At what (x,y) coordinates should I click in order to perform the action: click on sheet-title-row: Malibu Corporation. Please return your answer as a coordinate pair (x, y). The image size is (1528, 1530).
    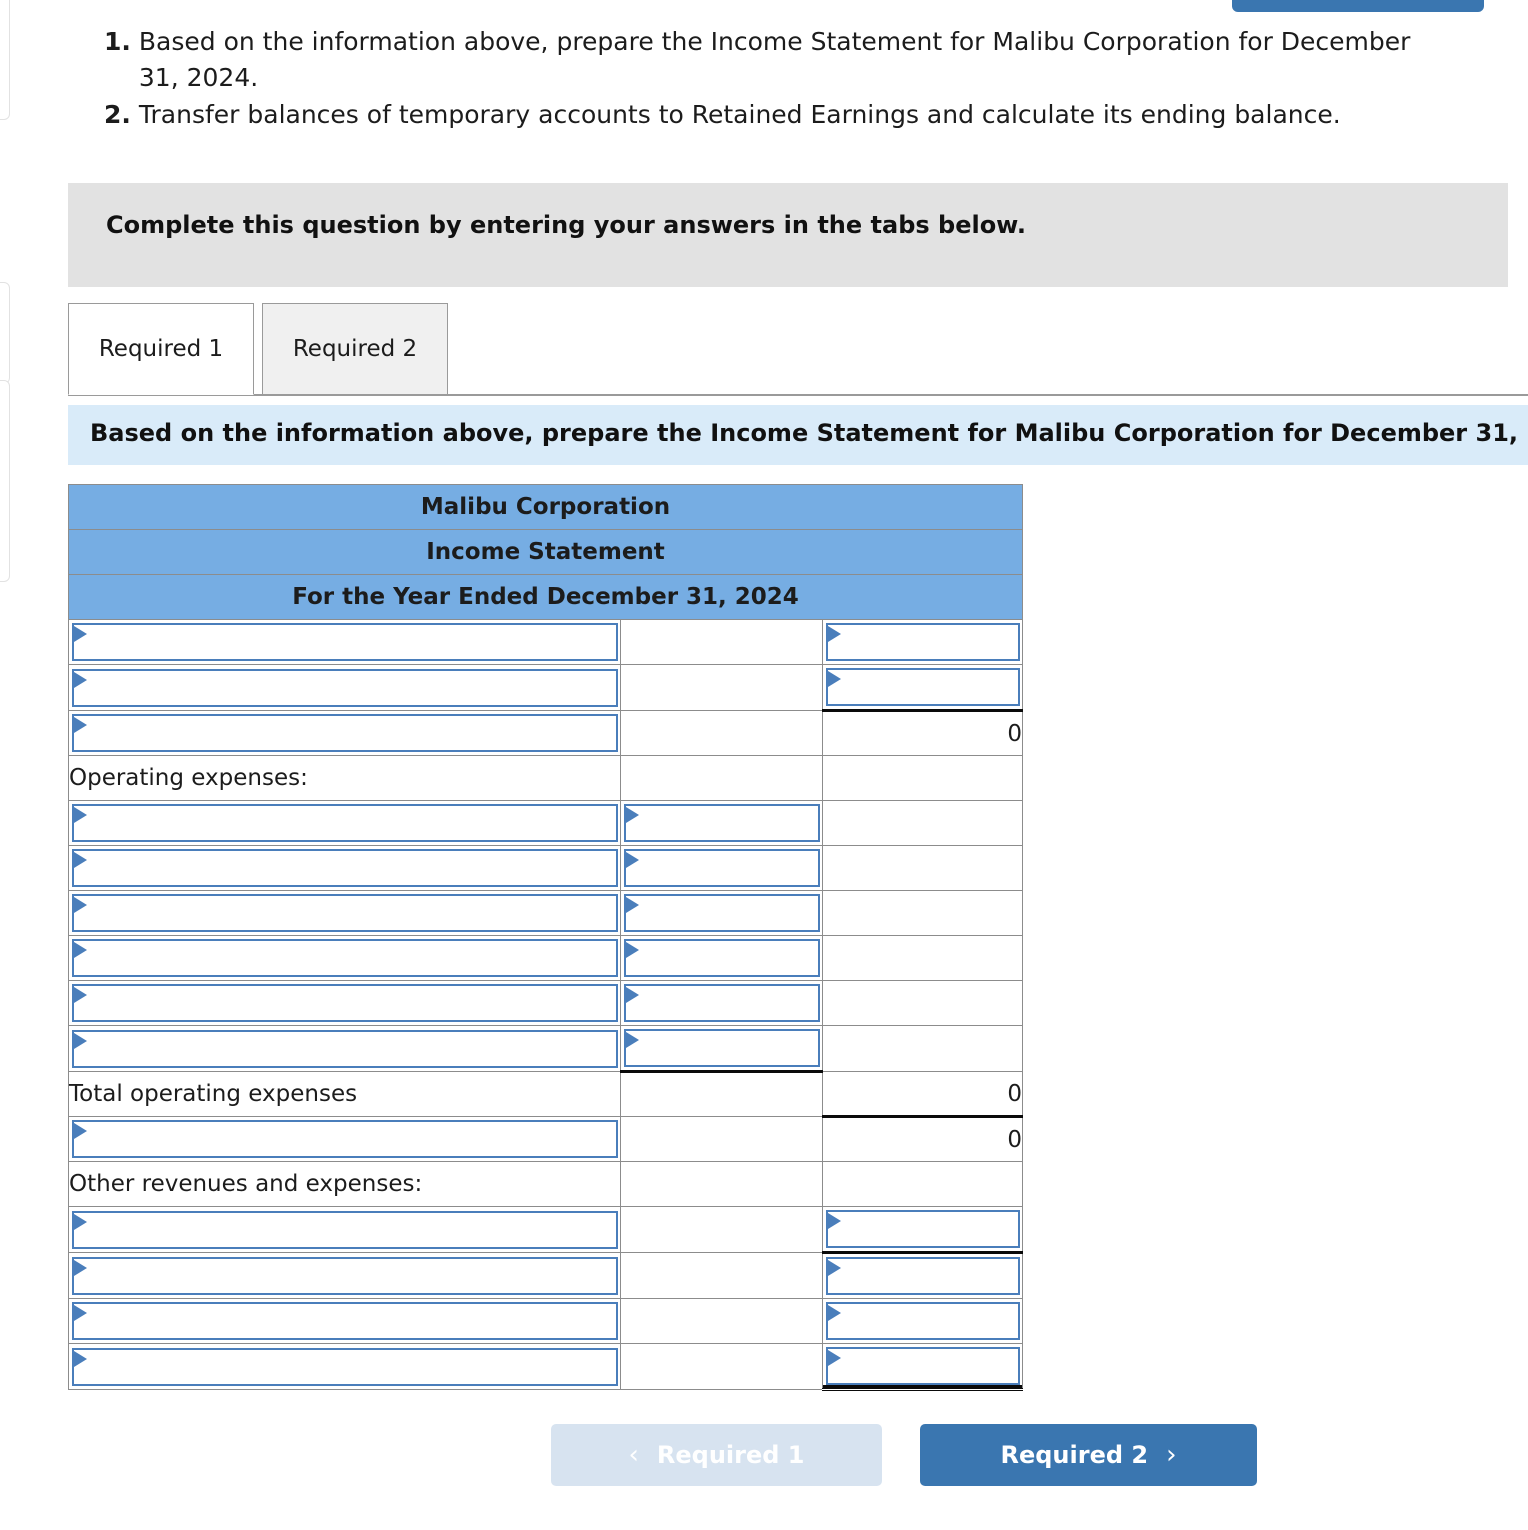
    Looking at the image, I should click on (545, 507).